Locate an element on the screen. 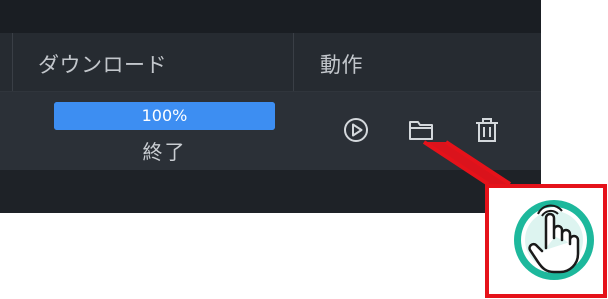  status-label: 終了 is located at coordinates (164, 152).